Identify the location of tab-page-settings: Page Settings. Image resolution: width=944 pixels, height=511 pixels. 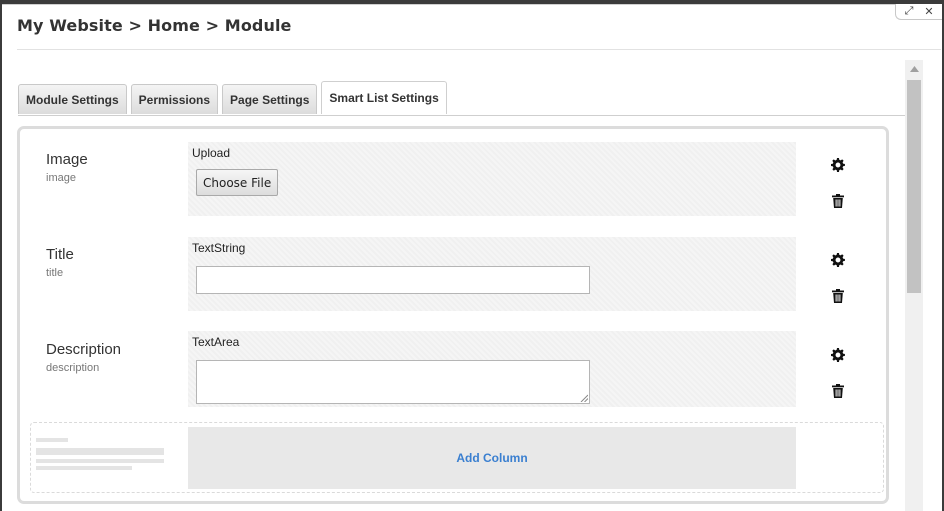
(270, 99).